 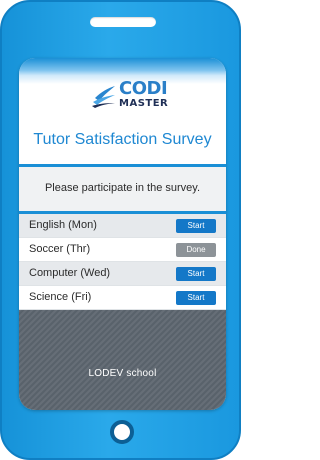 I want to click on start-button-computer: Start, so click(x=196, y=274).